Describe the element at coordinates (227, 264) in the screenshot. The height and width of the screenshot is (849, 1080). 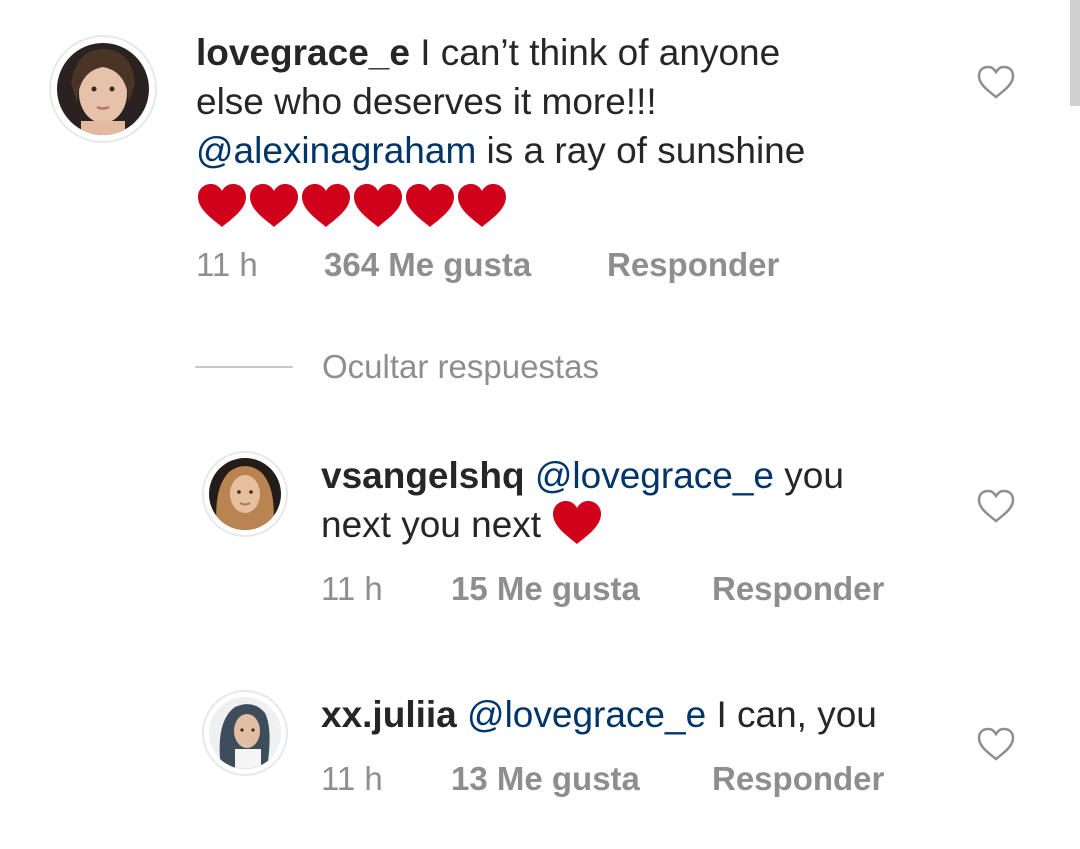
I see `comment-time: 11 h` at that location.